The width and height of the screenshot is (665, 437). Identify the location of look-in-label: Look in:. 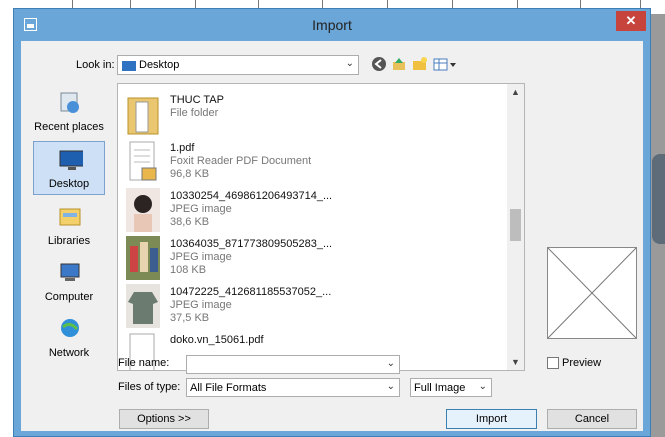
(95, 65).